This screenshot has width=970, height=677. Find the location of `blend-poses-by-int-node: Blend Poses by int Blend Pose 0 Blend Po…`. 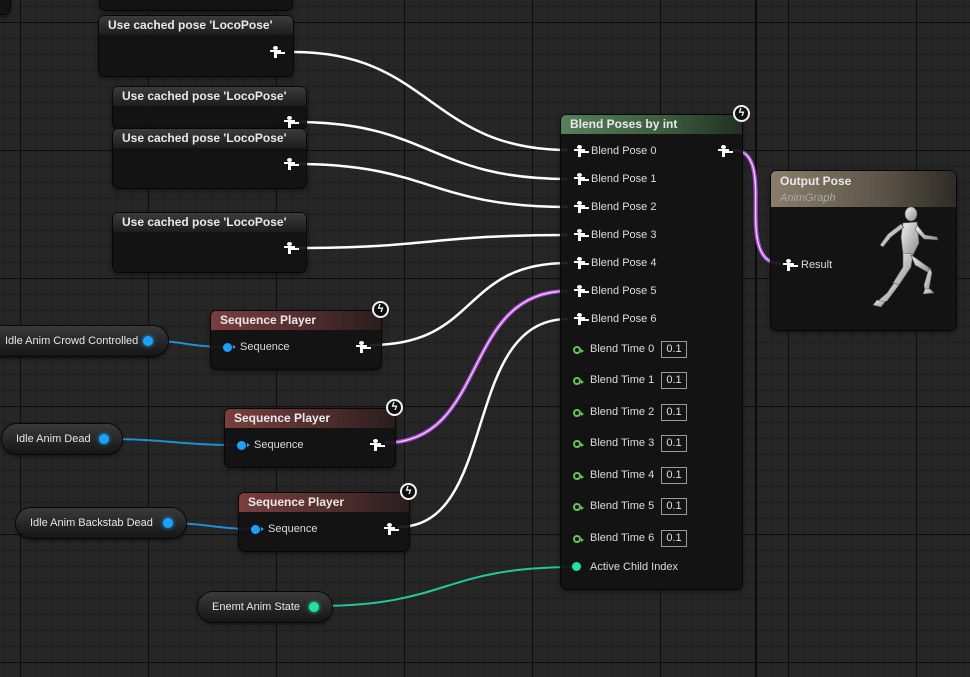

blend-poses-by-int-node: Blend Poses by int Blend Pose 0 Blend Po… is located at coordinates (651, 352).